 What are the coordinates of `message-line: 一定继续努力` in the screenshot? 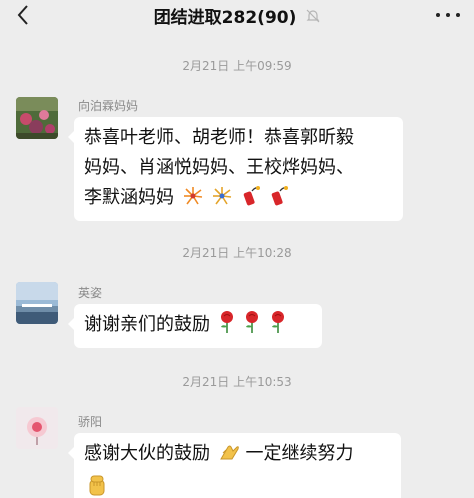 It's located at (299, 453).